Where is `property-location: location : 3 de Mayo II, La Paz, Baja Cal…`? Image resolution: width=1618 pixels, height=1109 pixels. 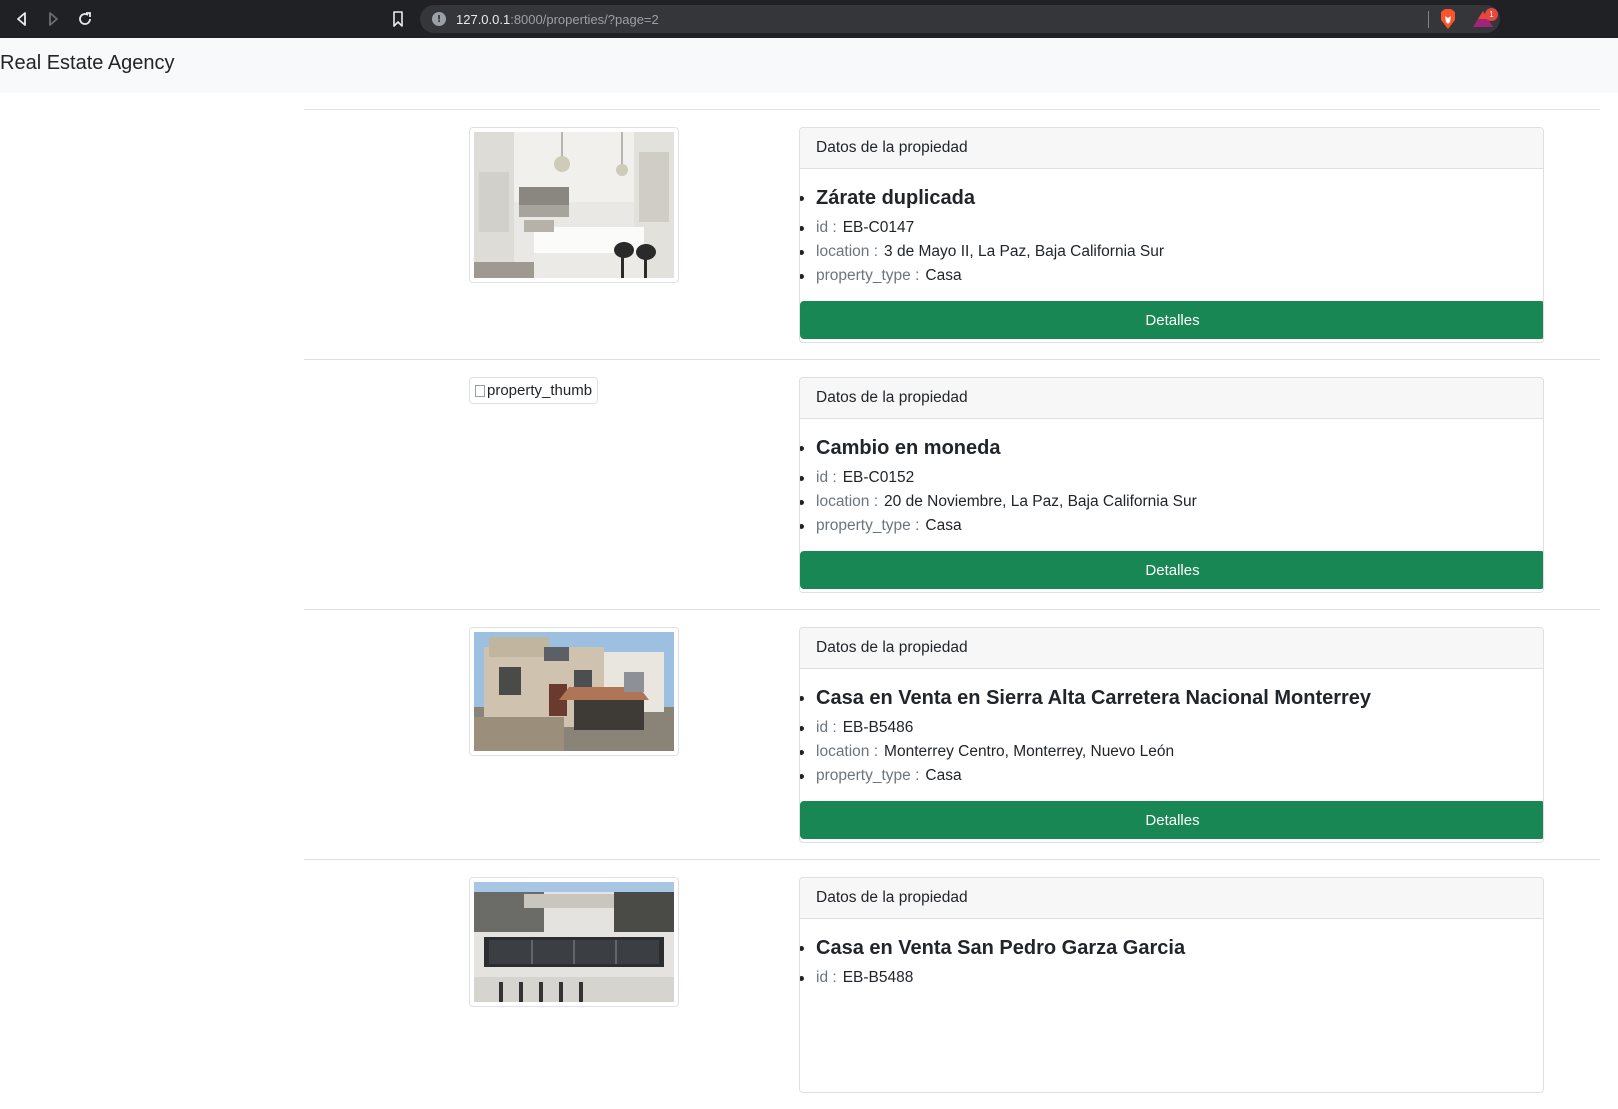
property-location: location : 3 de Mayo II, La Paz, Baja Cal… is located at coordinates (982, 252).